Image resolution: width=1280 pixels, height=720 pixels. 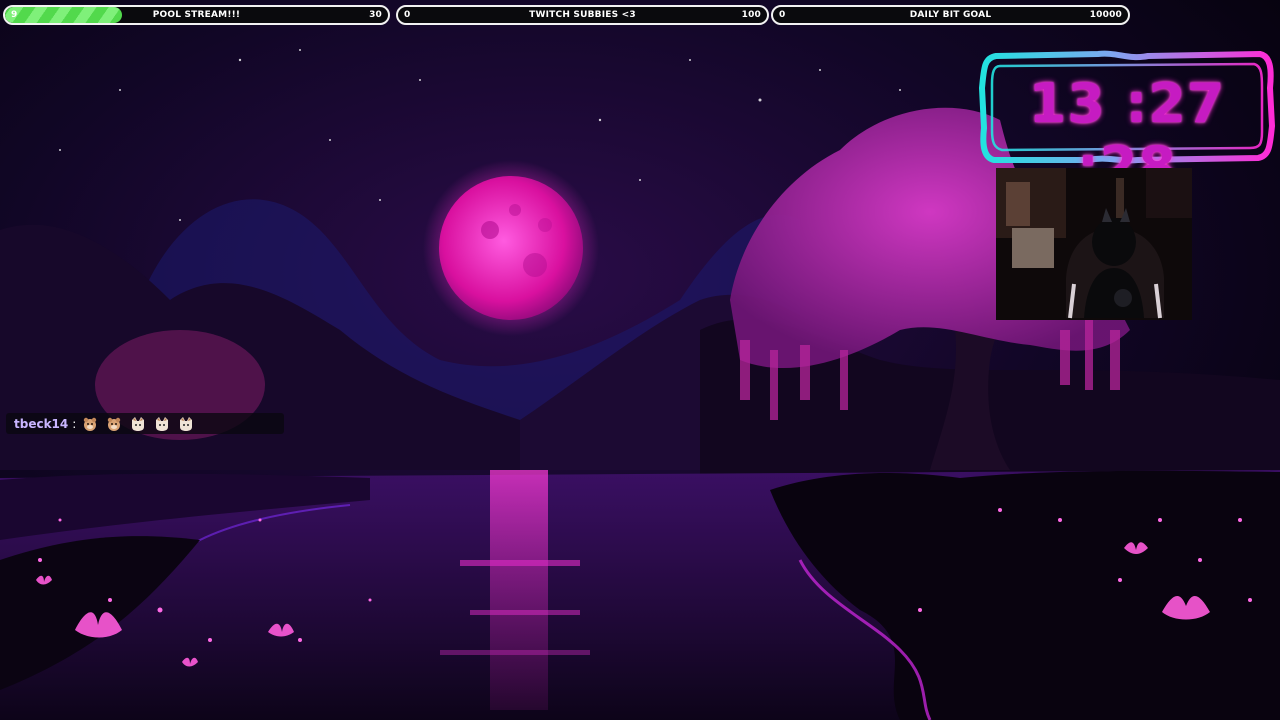 I want to click on goal-title: POOL STREAM!!!, so click(x=196, y=15).